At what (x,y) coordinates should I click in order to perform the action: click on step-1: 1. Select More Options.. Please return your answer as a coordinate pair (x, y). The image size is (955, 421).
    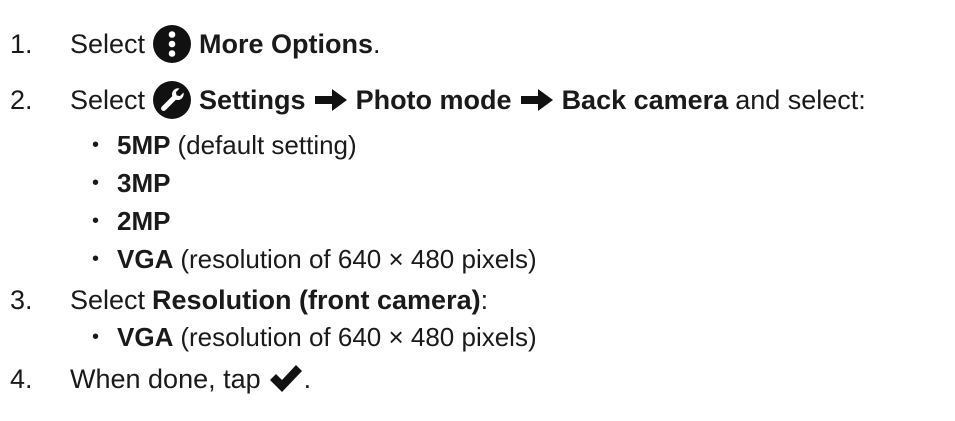
    Looking at the image, I should click on (190, 44).